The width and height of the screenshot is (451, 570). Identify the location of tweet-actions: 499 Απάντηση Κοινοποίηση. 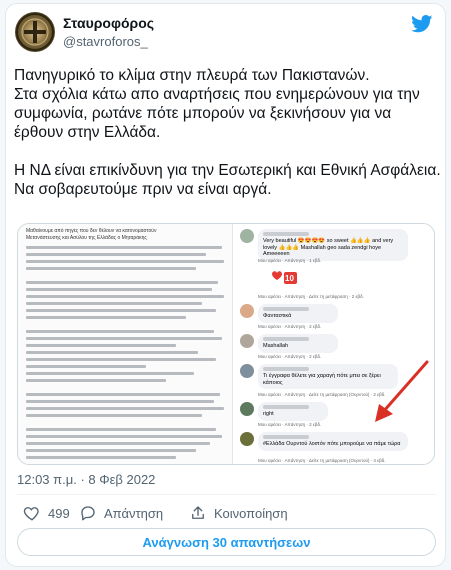
(226, 514).